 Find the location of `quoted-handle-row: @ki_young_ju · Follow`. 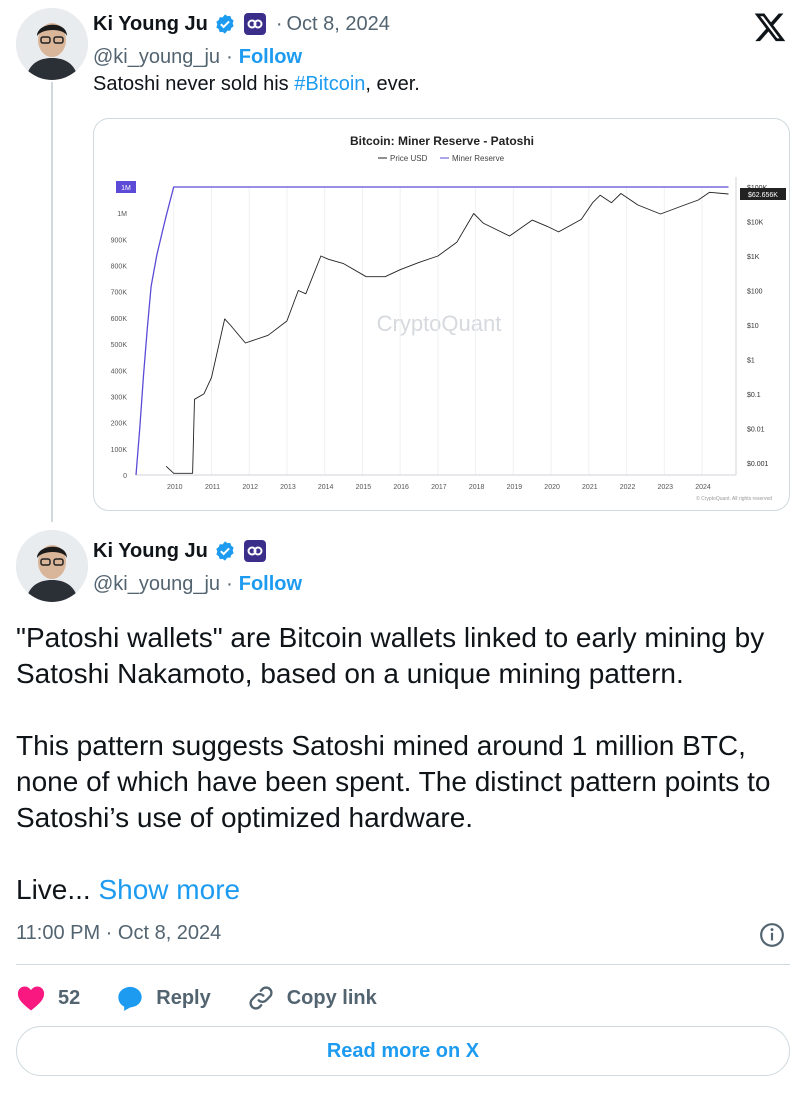

quoted-handle-row: @ki_young_ju · Follow is located at coordinates (197, 57).